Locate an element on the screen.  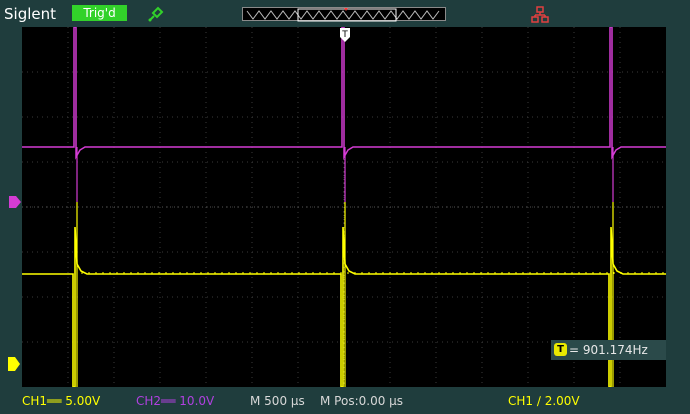
trigger-status-badge: Trig'd is located at coordinates (99, 13).